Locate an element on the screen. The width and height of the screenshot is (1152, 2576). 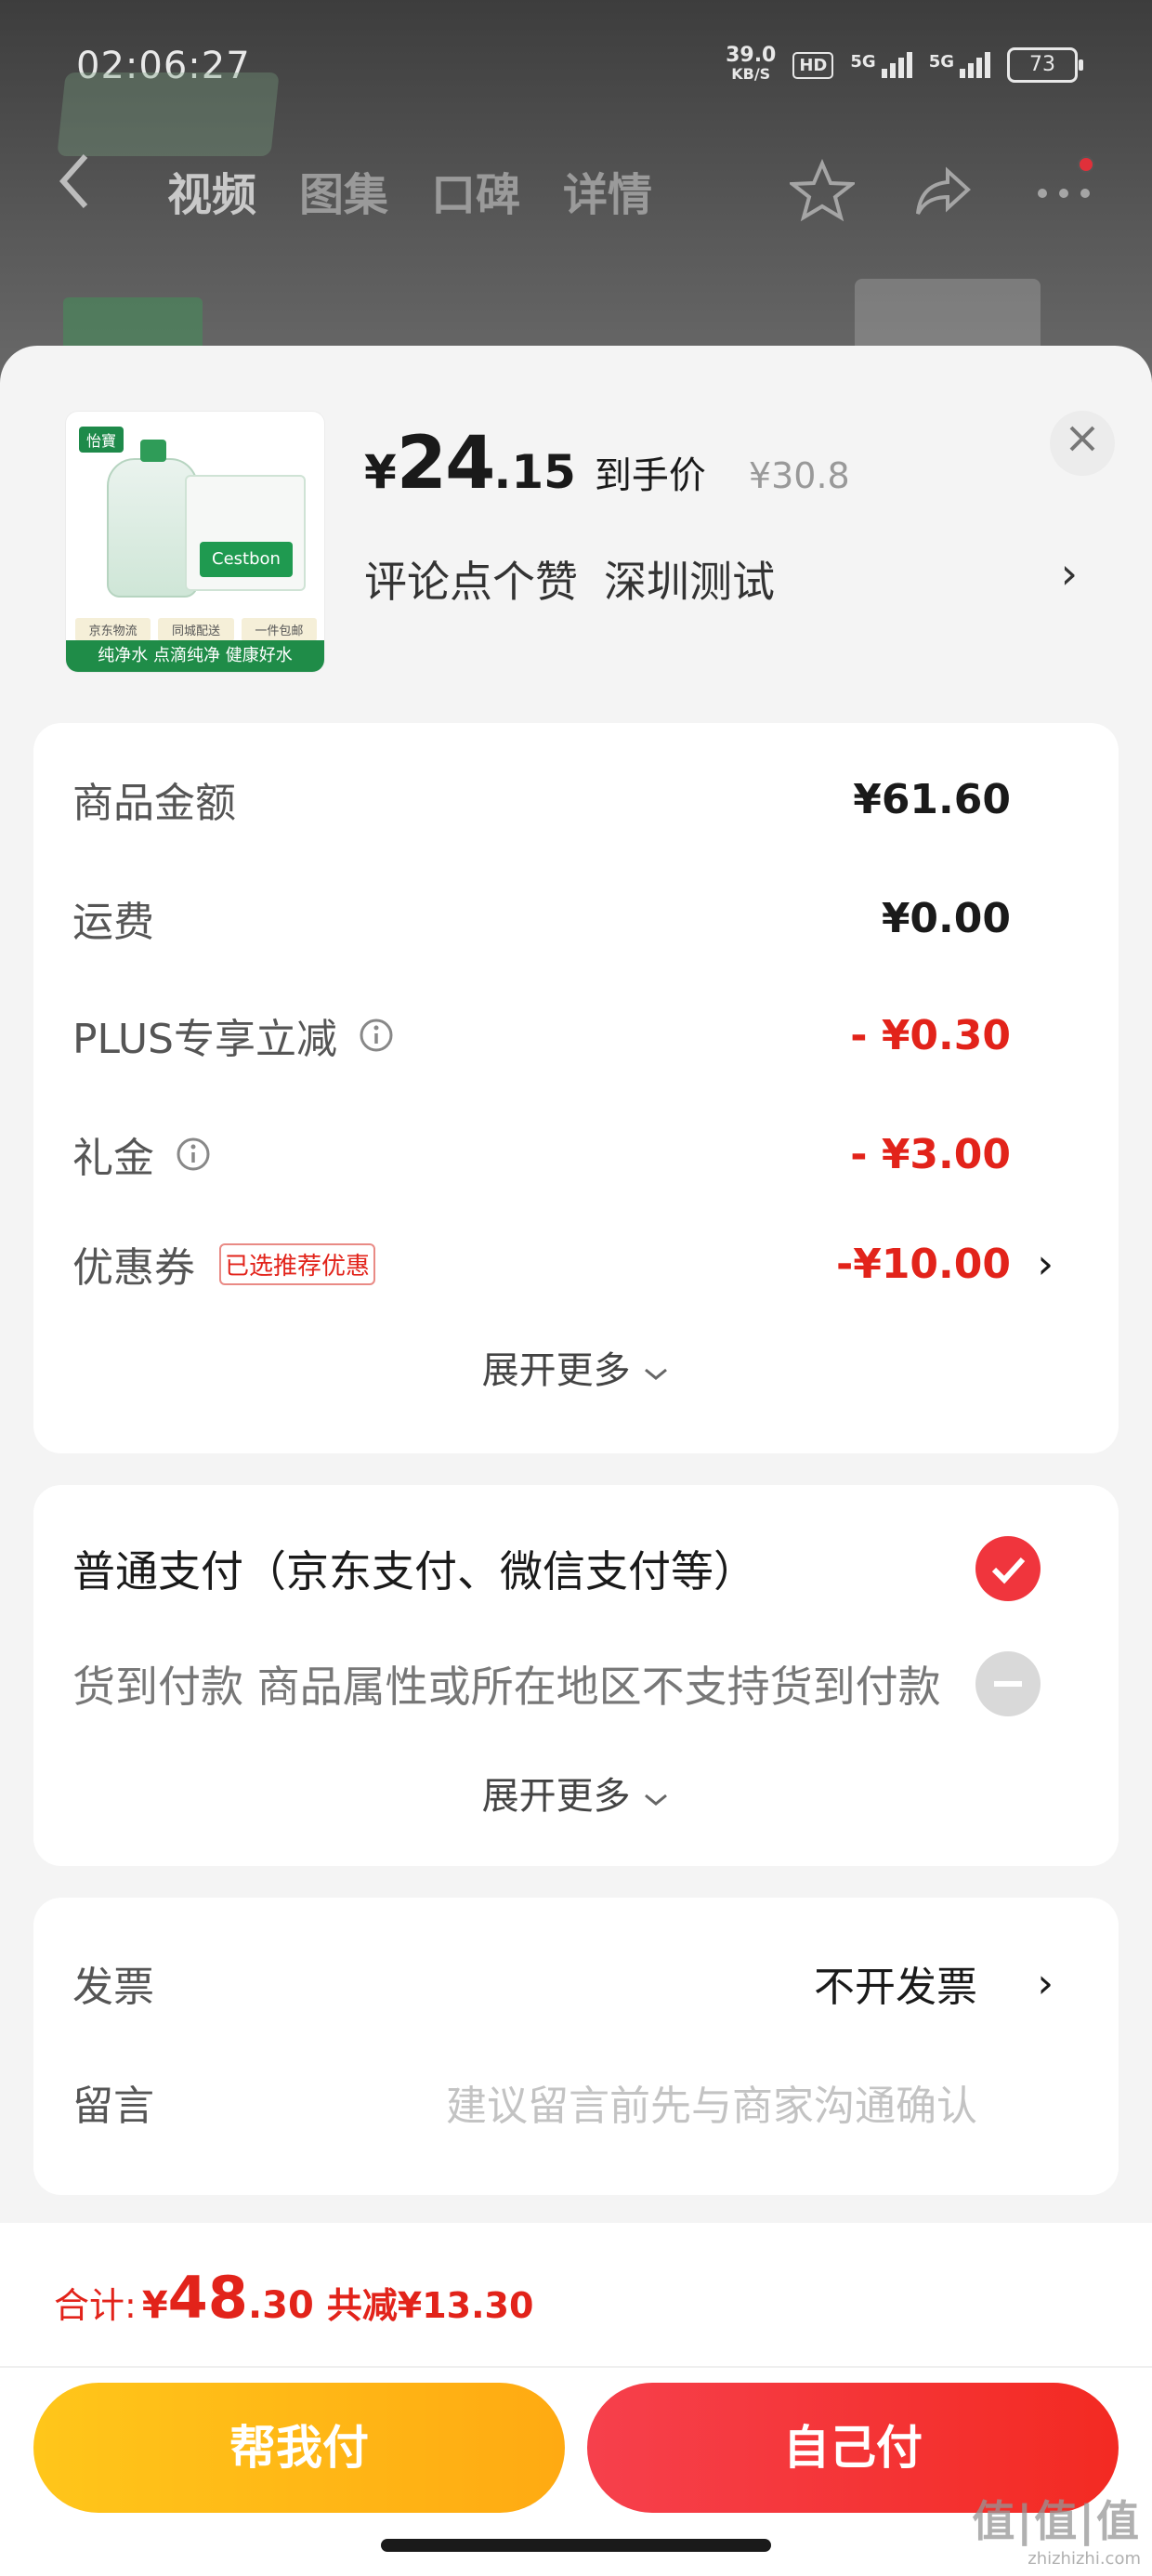
row-plus-discount: PLUS专享立减 - ¥0.30 is located at coordinates (541, 1037).